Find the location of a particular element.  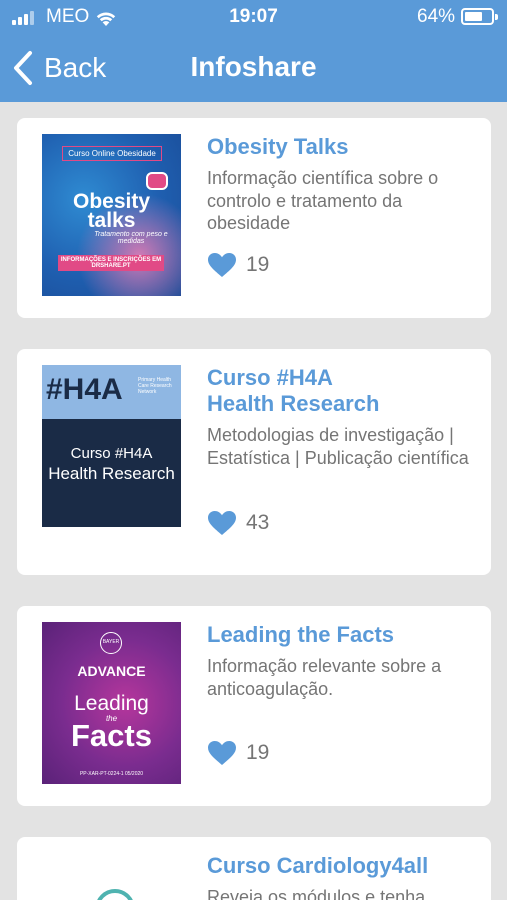

thumb-brand: BAYER is located at coordinates (111, 642).